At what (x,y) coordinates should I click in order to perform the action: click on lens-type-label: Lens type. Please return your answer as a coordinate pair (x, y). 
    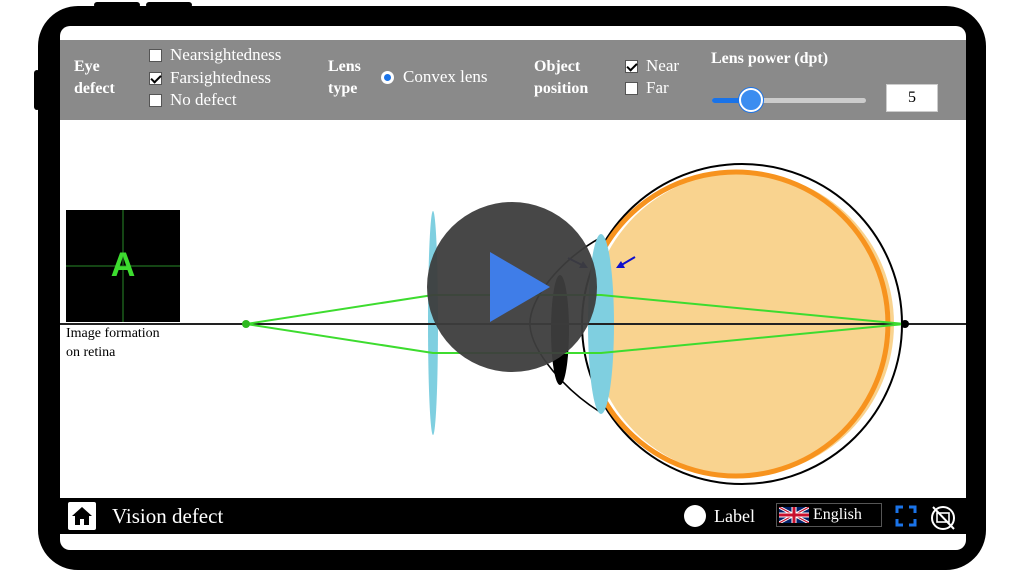
    Looking at the image, I should click on (344, 77).